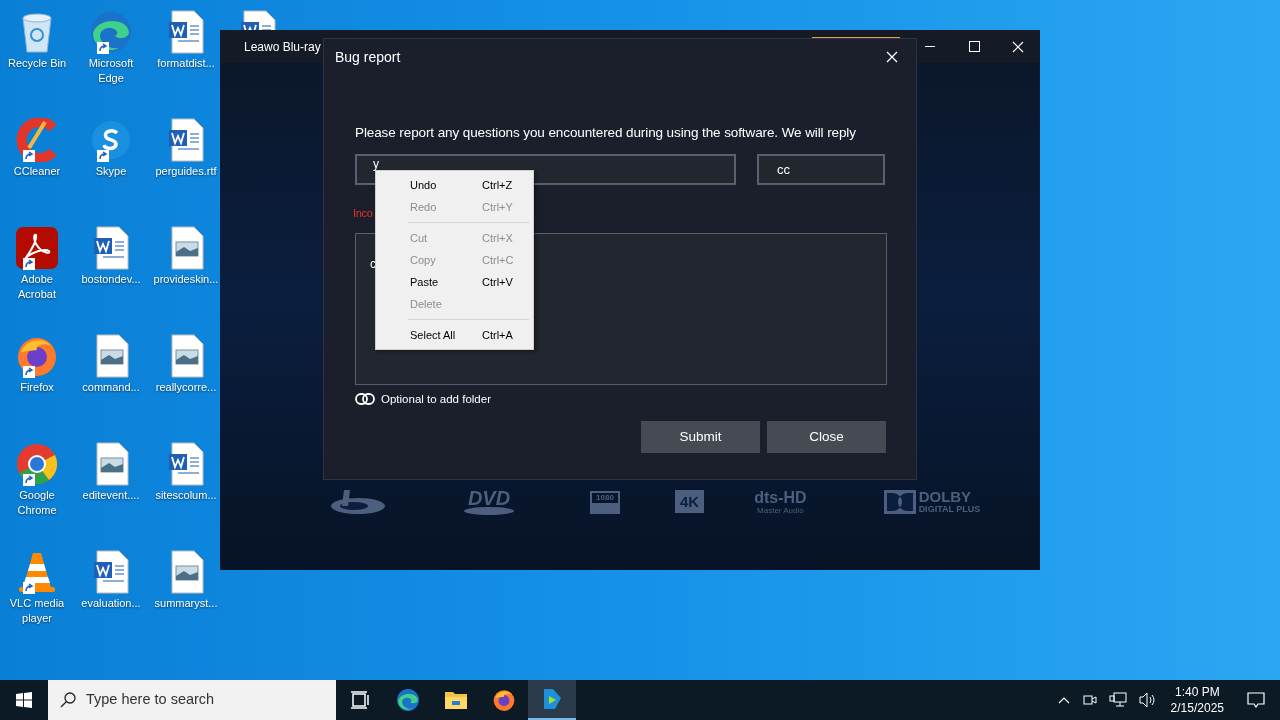  Describe the element at coordinates (37, 63) in the screenshot. I see `desktop-icon-label: Recycle Bin` at that location.